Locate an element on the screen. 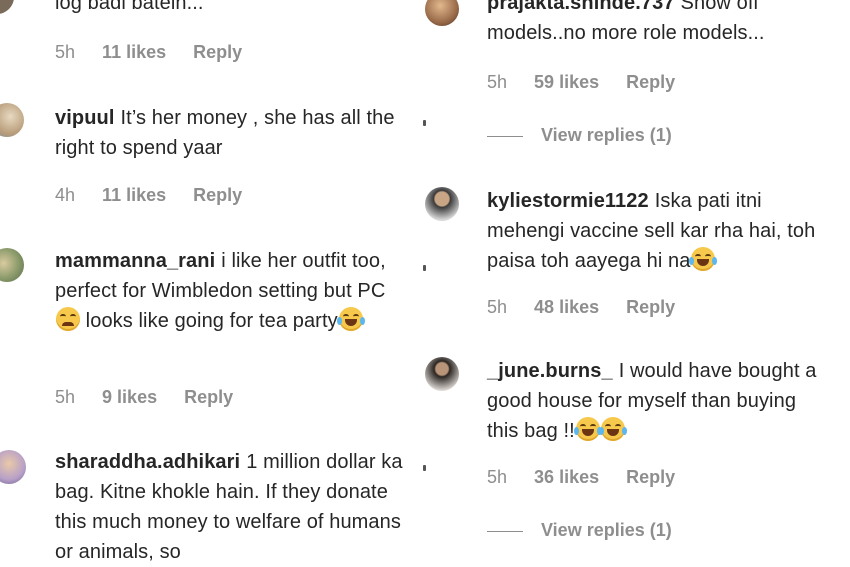 The width and height of the screenshot is (850, 567). disappointed-face-icon is located at coordinates (68, 319).